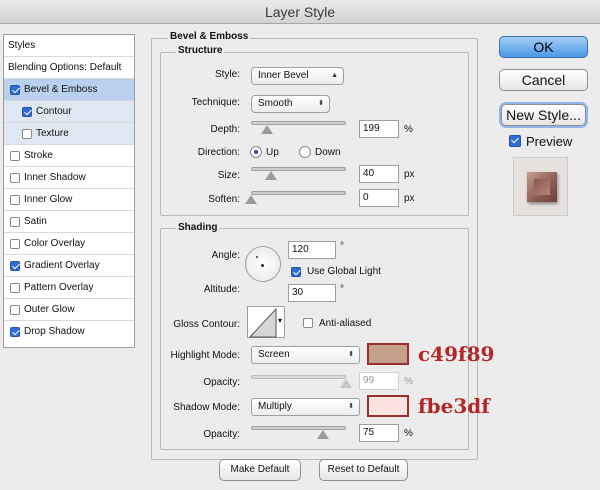 The width and height of the screenshot is (600, 490). What do you see at coordinates (379, 129) in the screenshot?
I see `depth-input: 199` at bounding box center [379, 129].